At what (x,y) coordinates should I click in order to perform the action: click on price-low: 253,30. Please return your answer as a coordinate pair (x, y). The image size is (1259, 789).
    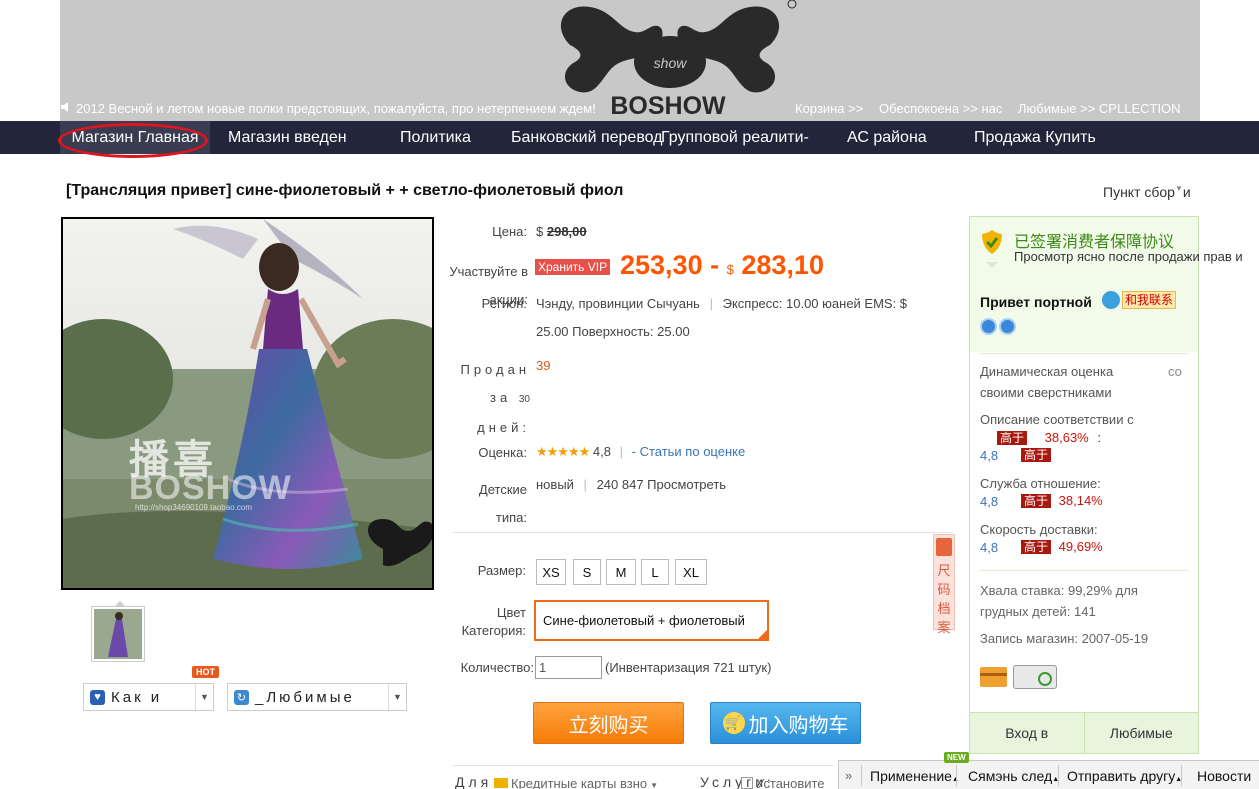
    Looking at the image, I should click on (661, 265).